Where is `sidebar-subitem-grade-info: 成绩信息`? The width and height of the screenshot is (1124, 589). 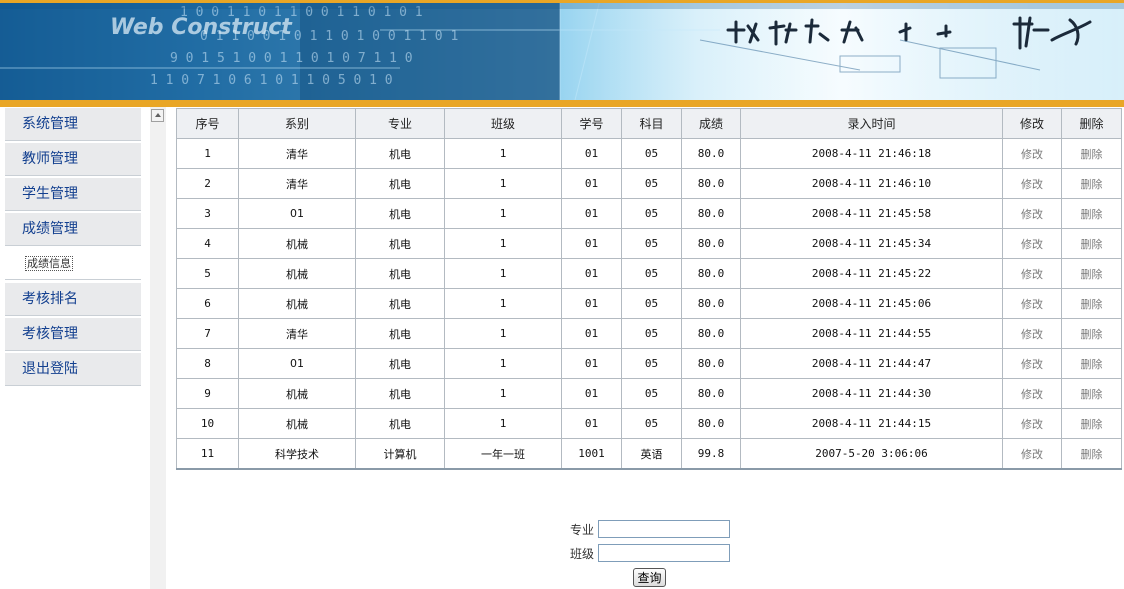
sidebar-subitem-grade-info: 成绩信息 is located at coordinates (73, 263).